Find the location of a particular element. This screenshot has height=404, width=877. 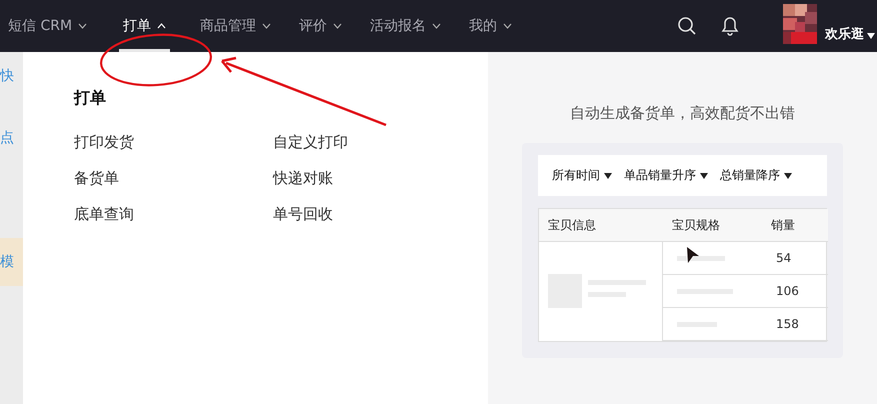

column-header: 销量 is located at coordinates (795, 225).